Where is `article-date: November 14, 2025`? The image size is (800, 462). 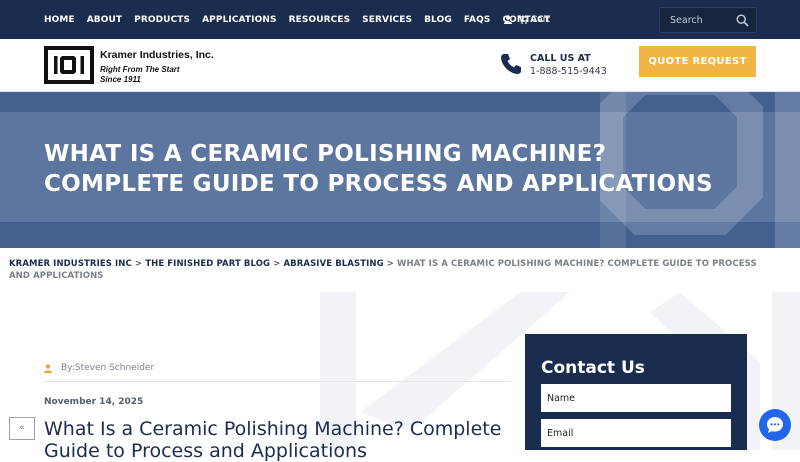
article-date: November 14, 2025 is located at coordinates (94, 402).